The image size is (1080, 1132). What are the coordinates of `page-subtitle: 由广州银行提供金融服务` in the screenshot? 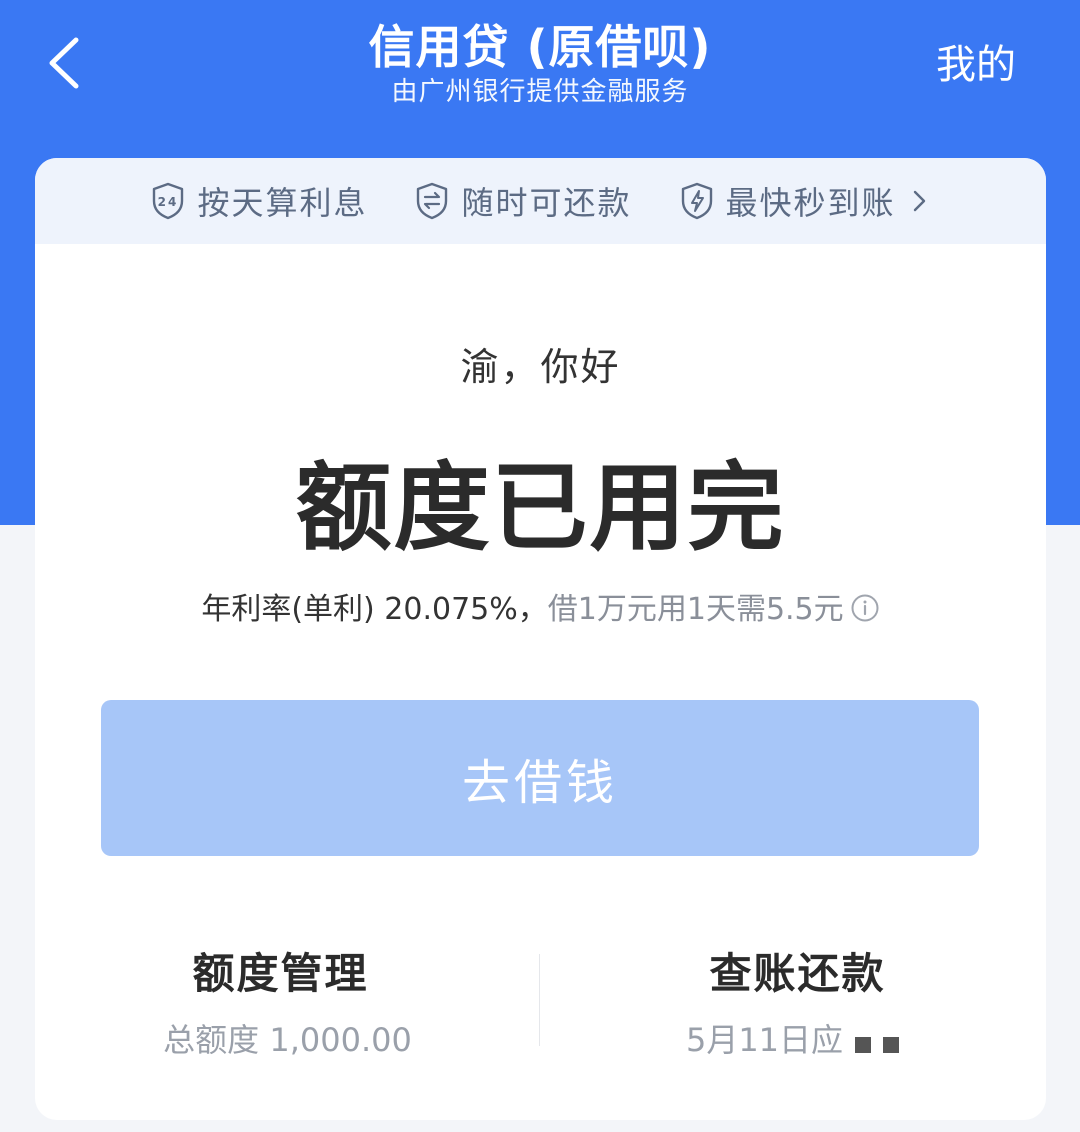 It's located at (540, 92).